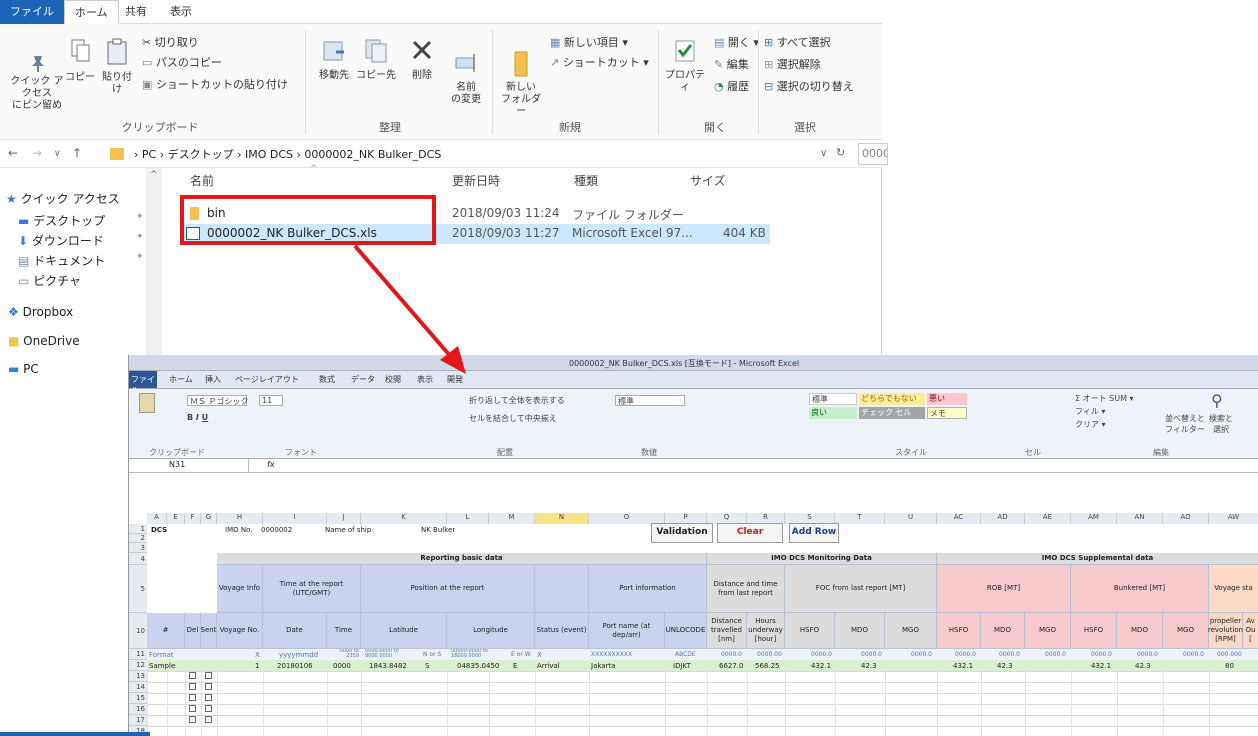 The image size is (1258, 736). I want to click on taskbar-strip, so click(75, 734).